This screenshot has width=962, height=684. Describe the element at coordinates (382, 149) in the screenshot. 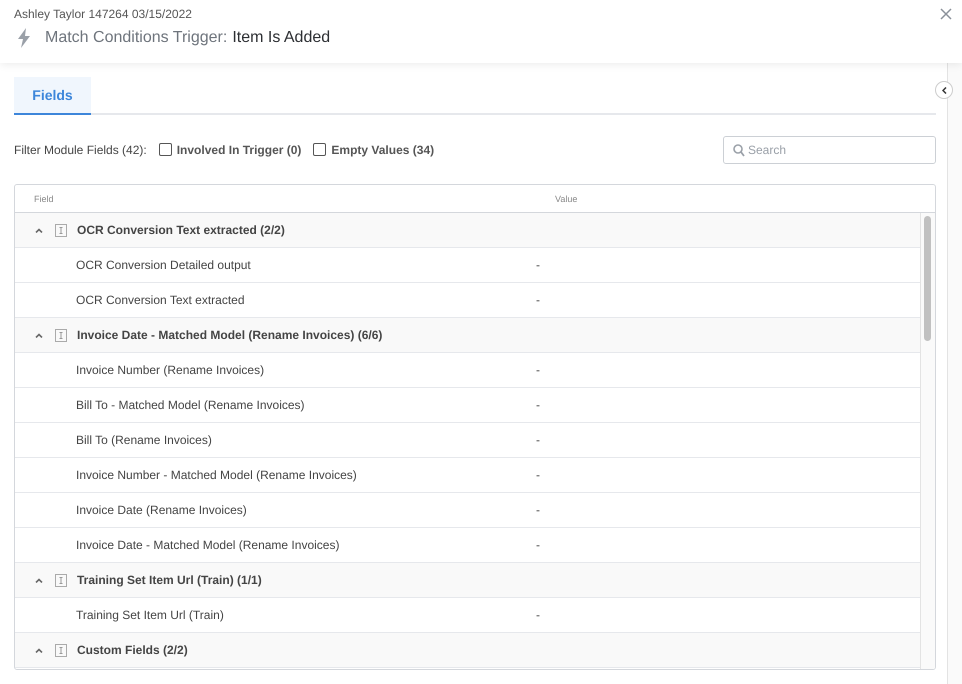

I see `checkbox-label: Empty Values (34)` at that location.